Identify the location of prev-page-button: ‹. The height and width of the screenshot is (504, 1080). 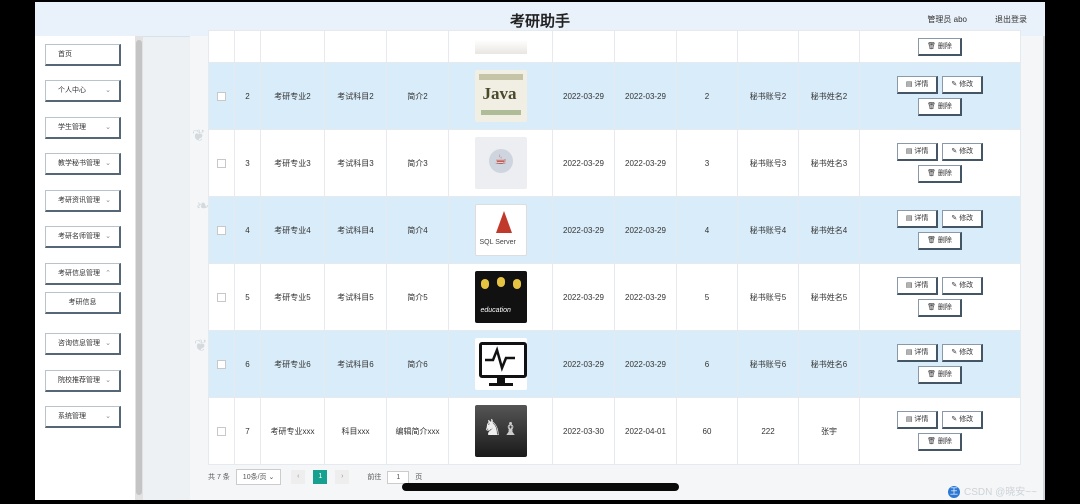
(298, 477).